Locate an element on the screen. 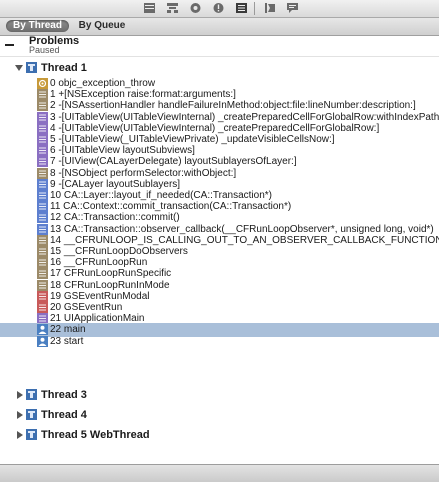 The width and height of the screenshot is (439, 482). navigator-selector-bar is located at coordinates (219, 9).